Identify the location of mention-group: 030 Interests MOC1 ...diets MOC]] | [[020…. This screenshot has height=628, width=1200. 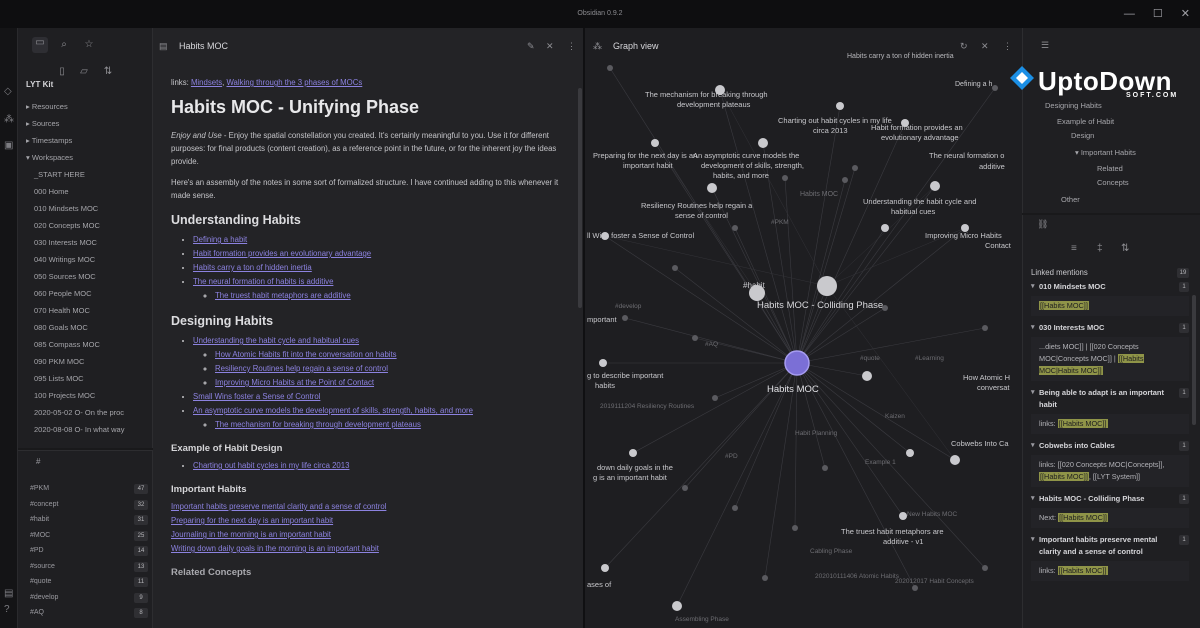
(1110, 351).